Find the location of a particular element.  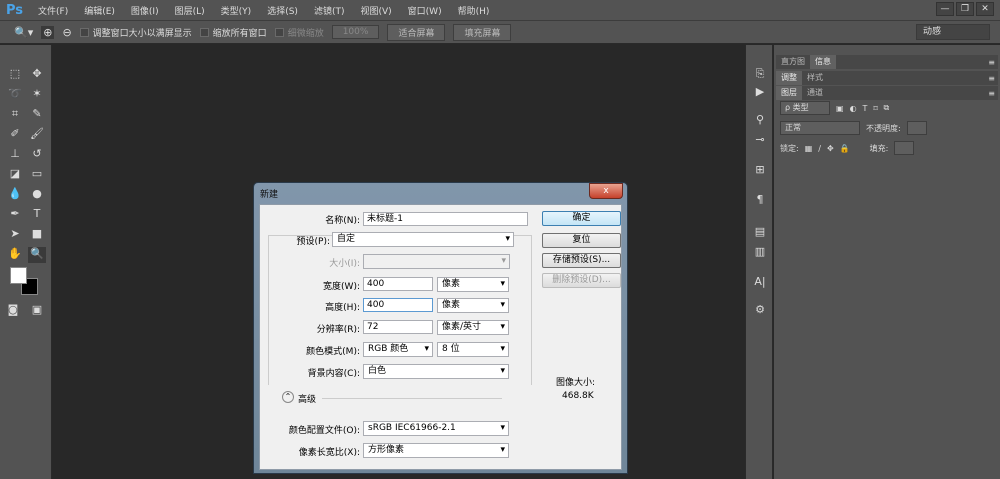

dodge-tool-icon: ● is located at coordinates (37, 195).